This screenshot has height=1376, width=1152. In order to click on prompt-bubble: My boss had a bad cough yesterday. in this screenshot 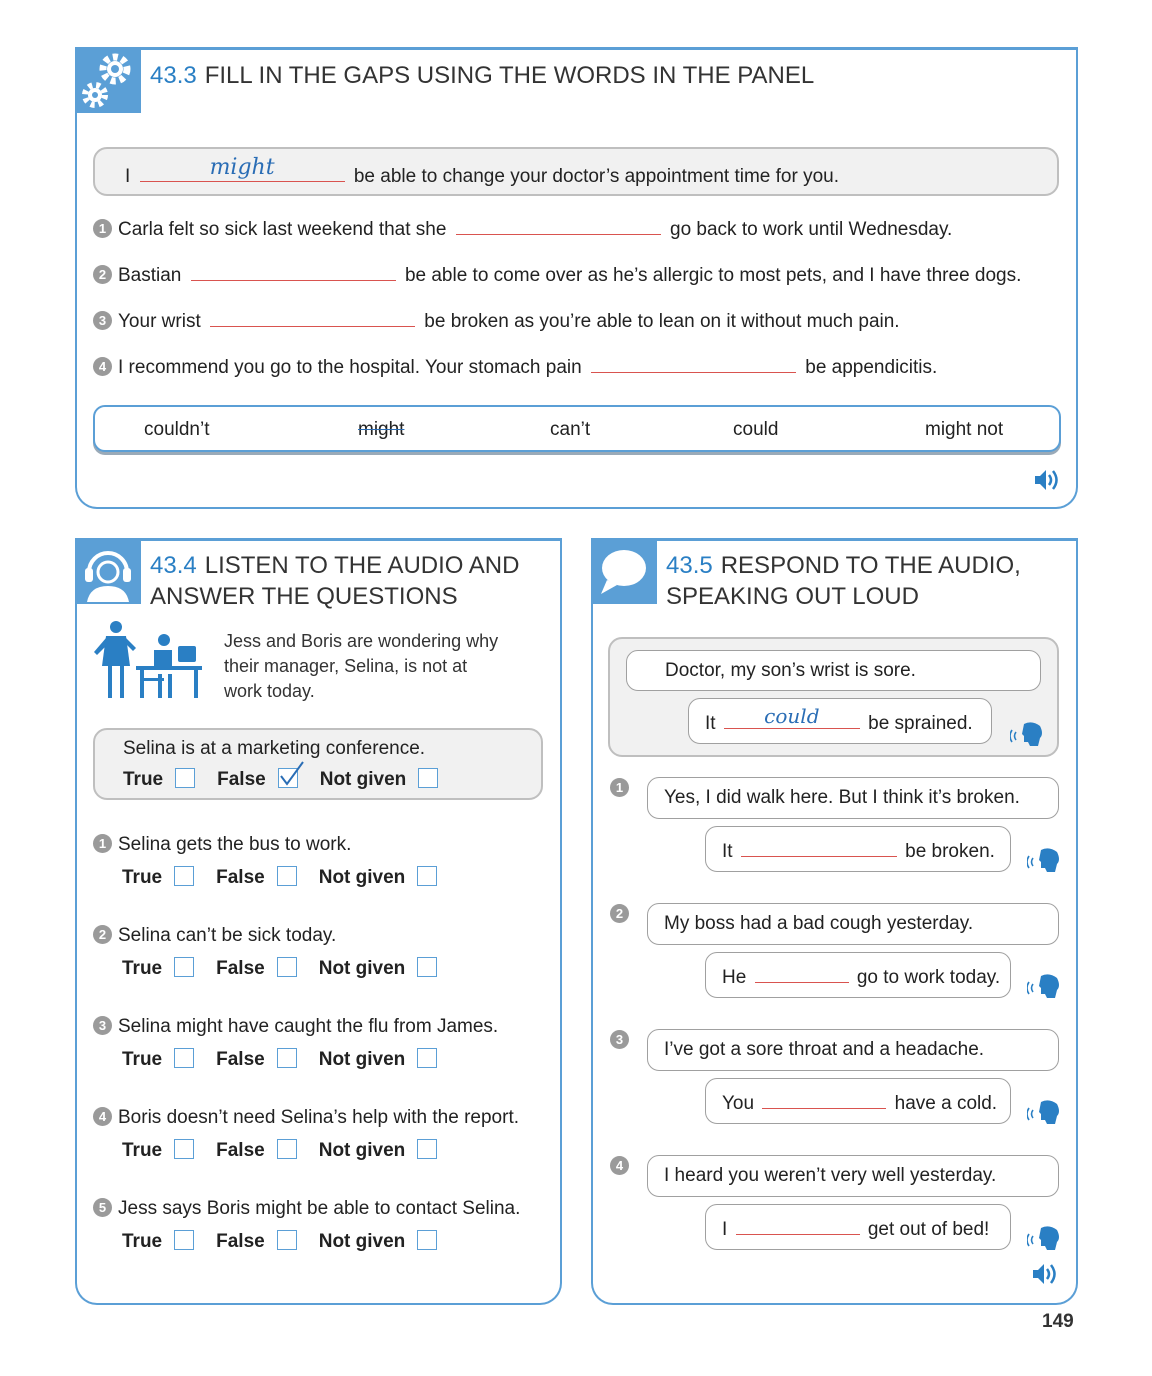, I will do `click(853, 924)`.